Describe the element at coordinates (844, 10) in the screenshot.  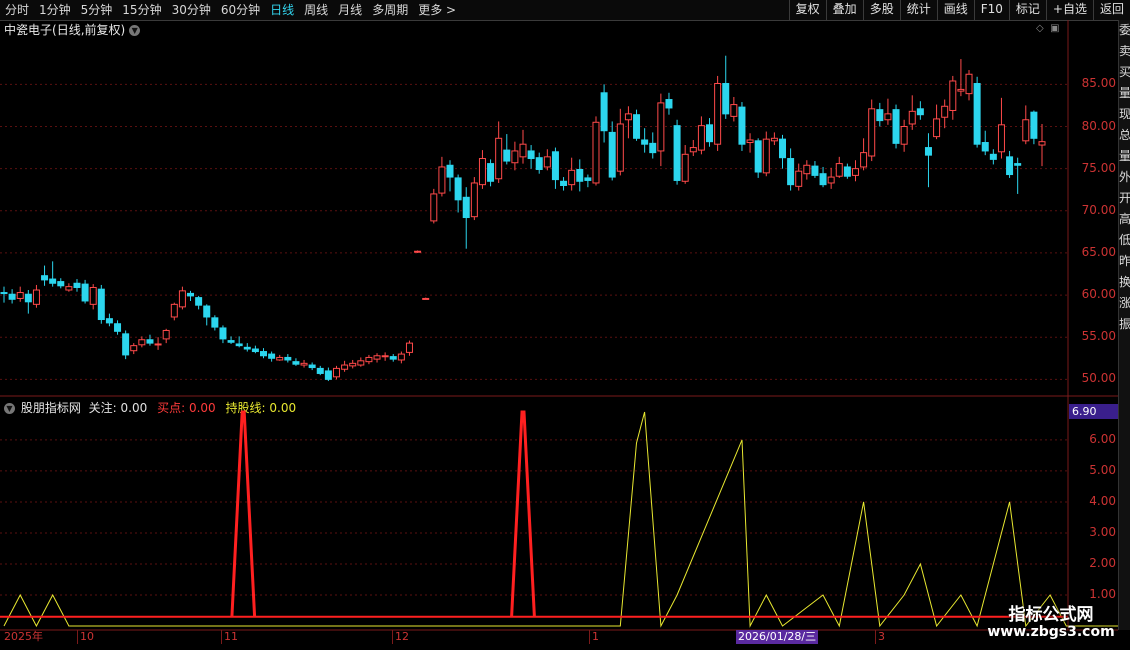
I see `tool-button: 叠加` at that location.